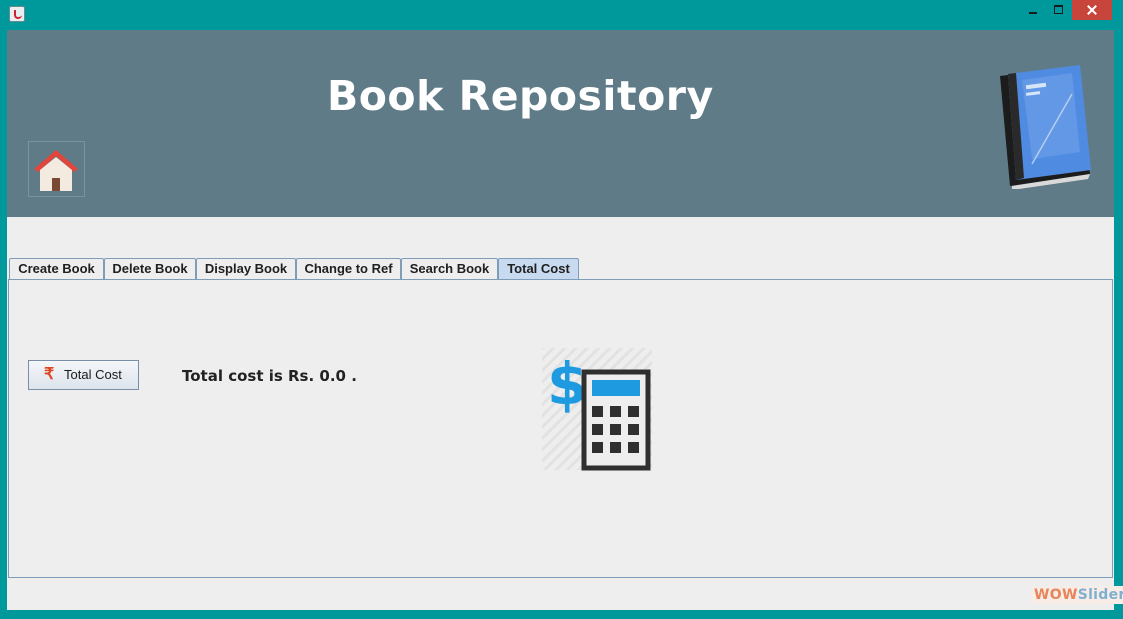  I want to click on tab-delete-book: Delete Book, so click(150, 268).